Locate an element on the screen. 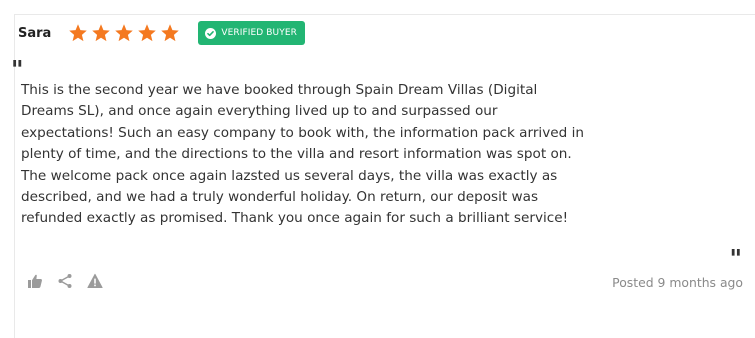 Image resolution: width=755 pixels, height=338 pixels. verified-buyer-label: VERIFIED BUYER is located at coordinates (259, 33).